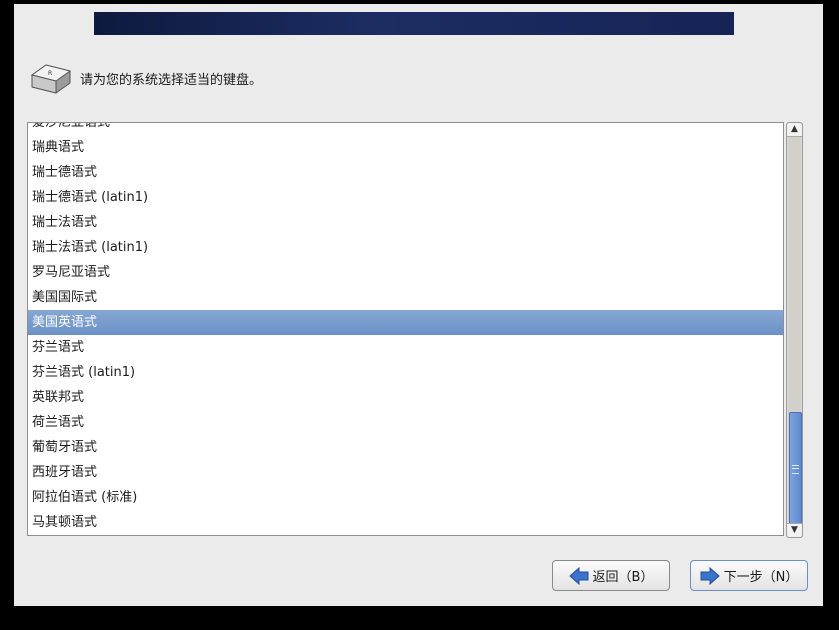 The height and width of the screenshot is (630, 839). What do you see at coordinates (405, 272) in the screenshot?
I see `list-item: 罗马尼亚语式` at bounding box center [405, 272].